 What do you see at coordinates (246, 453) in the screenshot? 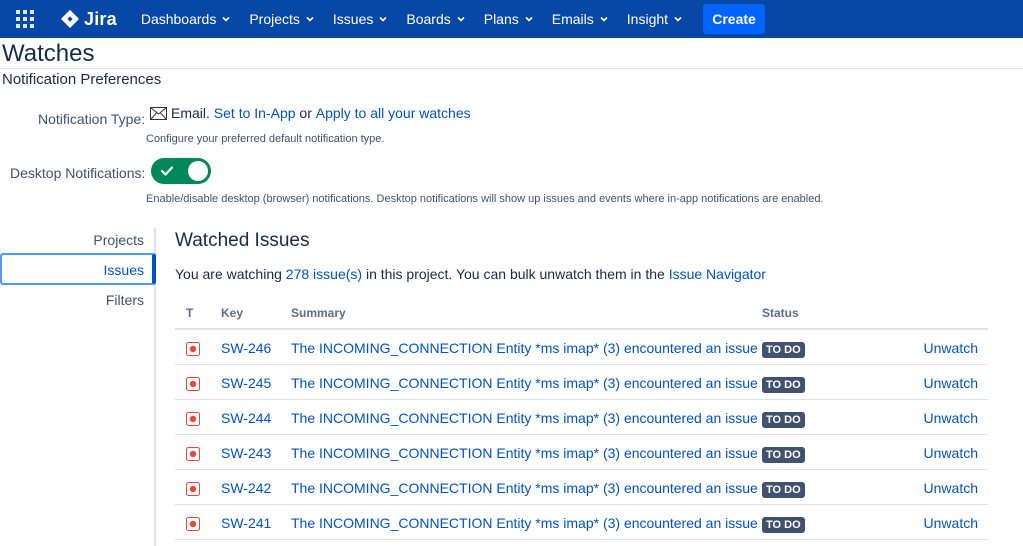
I see `issue-key-link: SW-243` at bounding box center [246, 453].